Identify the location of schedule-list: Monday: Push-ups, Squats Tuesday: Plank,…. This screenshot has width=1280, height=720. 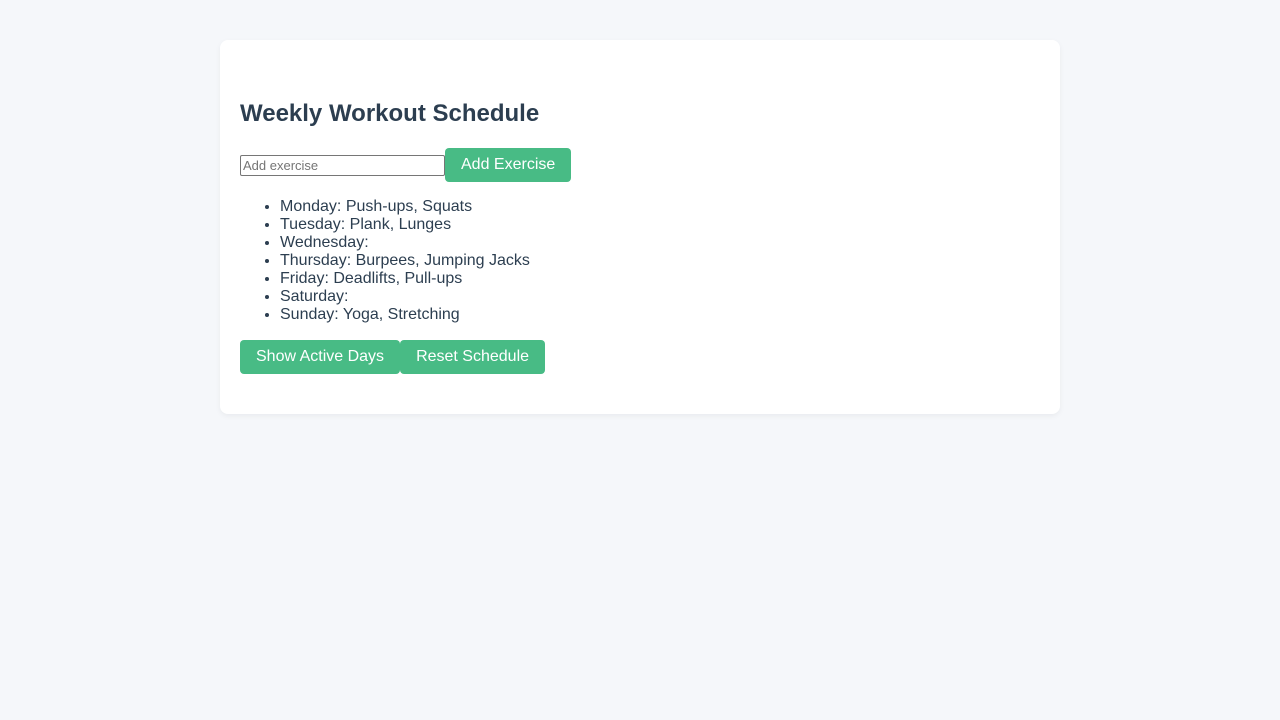
(640, 261).